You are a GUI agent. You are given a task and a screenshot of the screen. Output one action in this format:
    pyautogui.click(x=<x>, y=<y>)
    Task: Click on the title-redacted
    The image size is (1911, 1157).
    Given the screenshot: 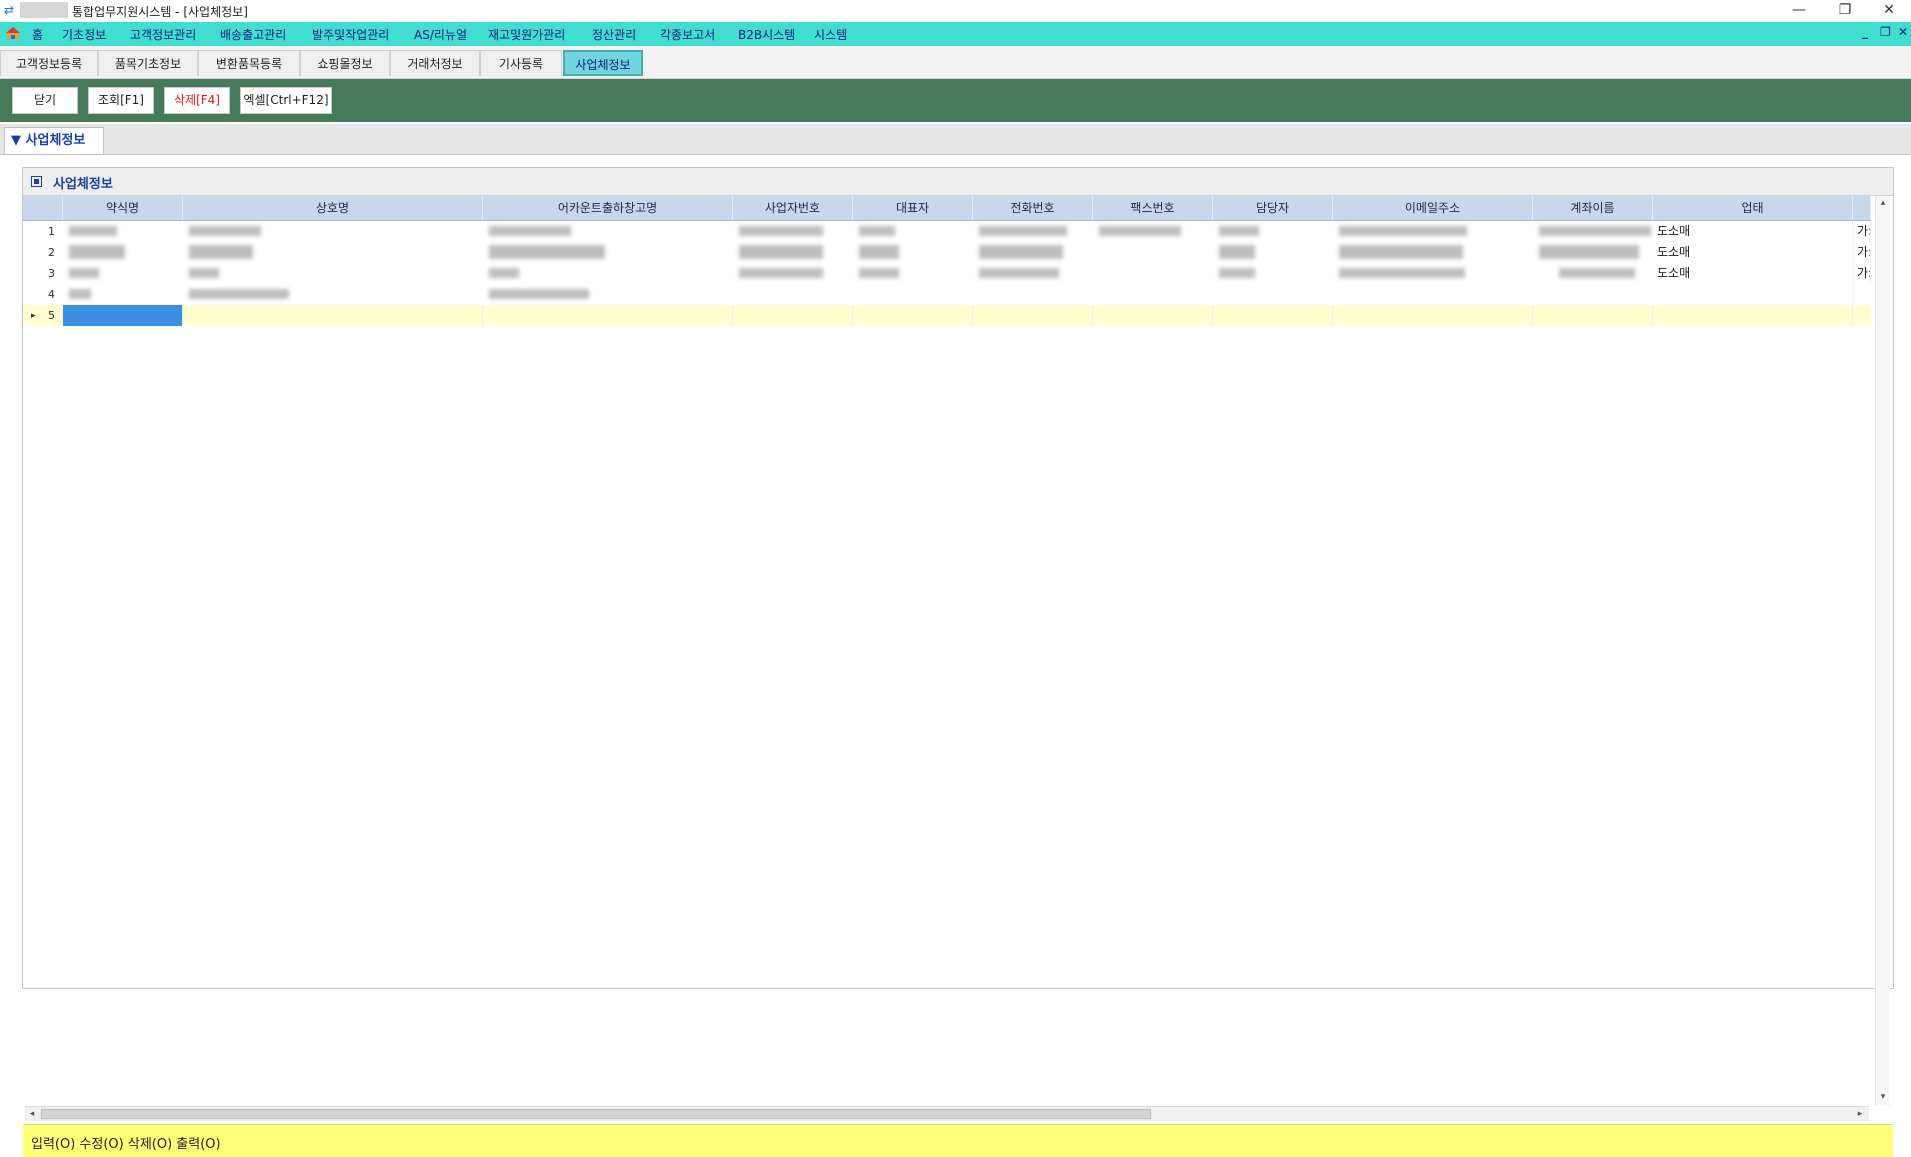 What is the action you would take?
    pyautogui.click(x=44, y=10)
    